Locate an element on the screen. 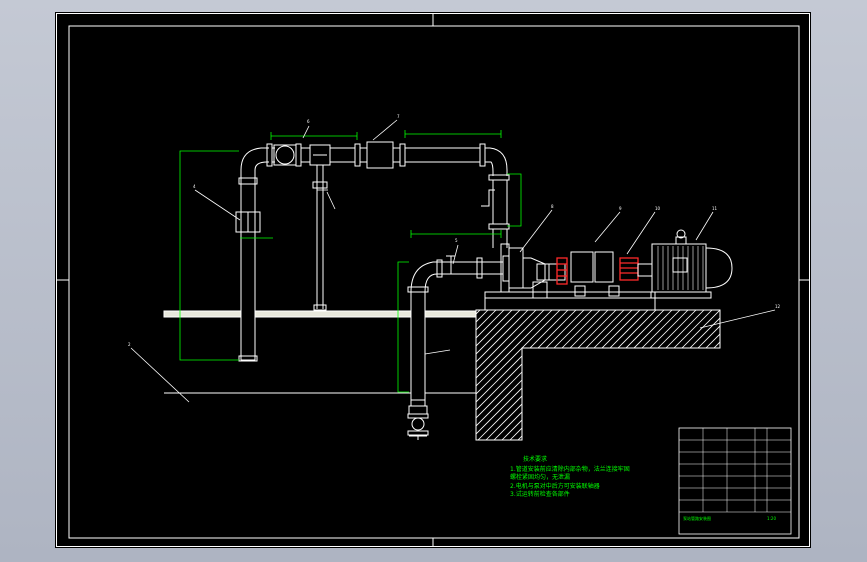 The height and width of the screenshot is (562, 867). svg-text: 2 is located at coordinates (129, 344).